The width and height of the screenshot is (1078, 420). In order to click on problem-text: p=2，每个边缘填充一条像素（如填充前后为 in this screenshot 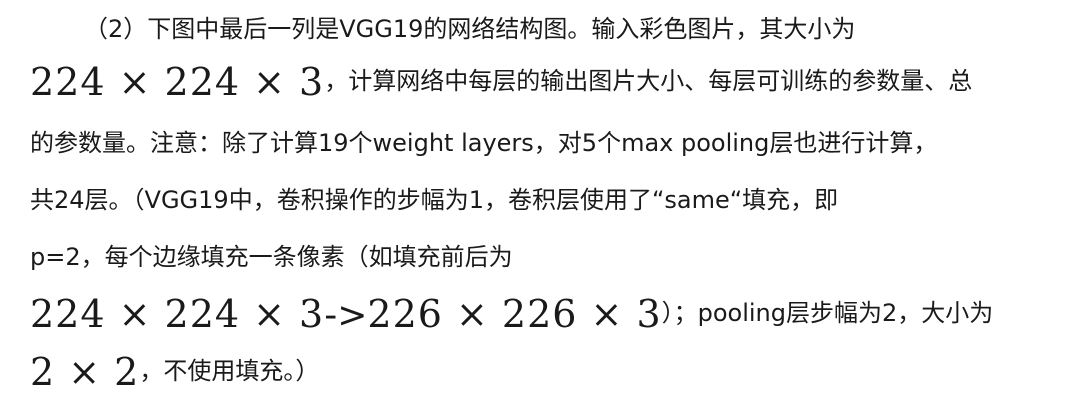, I will do `click(271, 257)`.